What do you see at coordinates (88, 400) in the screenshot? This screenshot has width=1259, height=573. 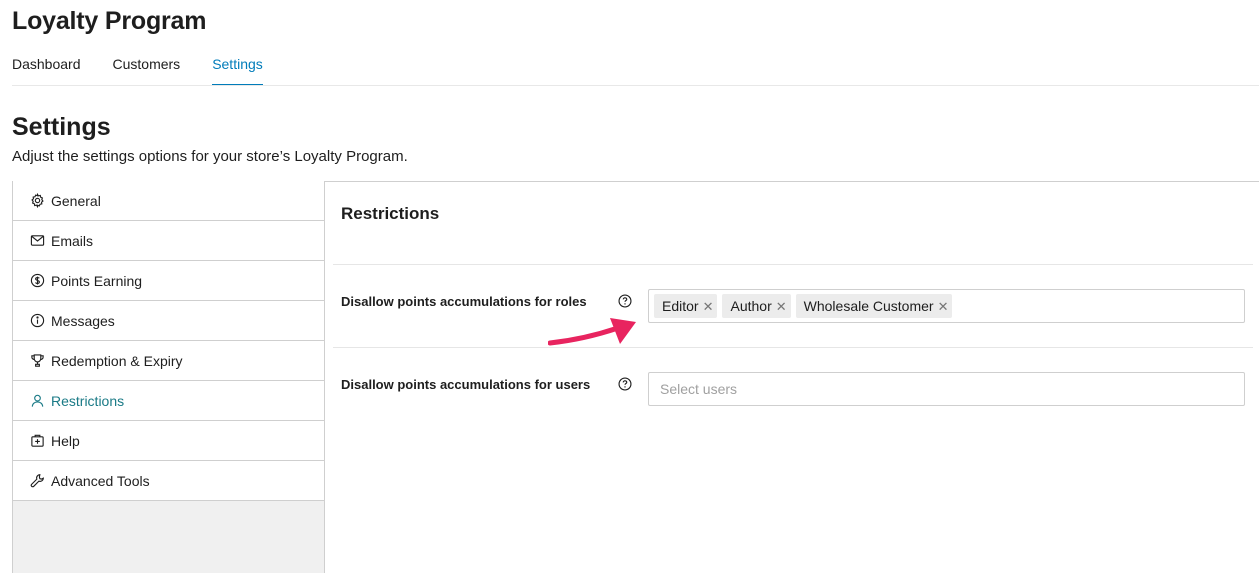 I see `sidebar-item-label: Restrictions` at bounding box center [88, 400].